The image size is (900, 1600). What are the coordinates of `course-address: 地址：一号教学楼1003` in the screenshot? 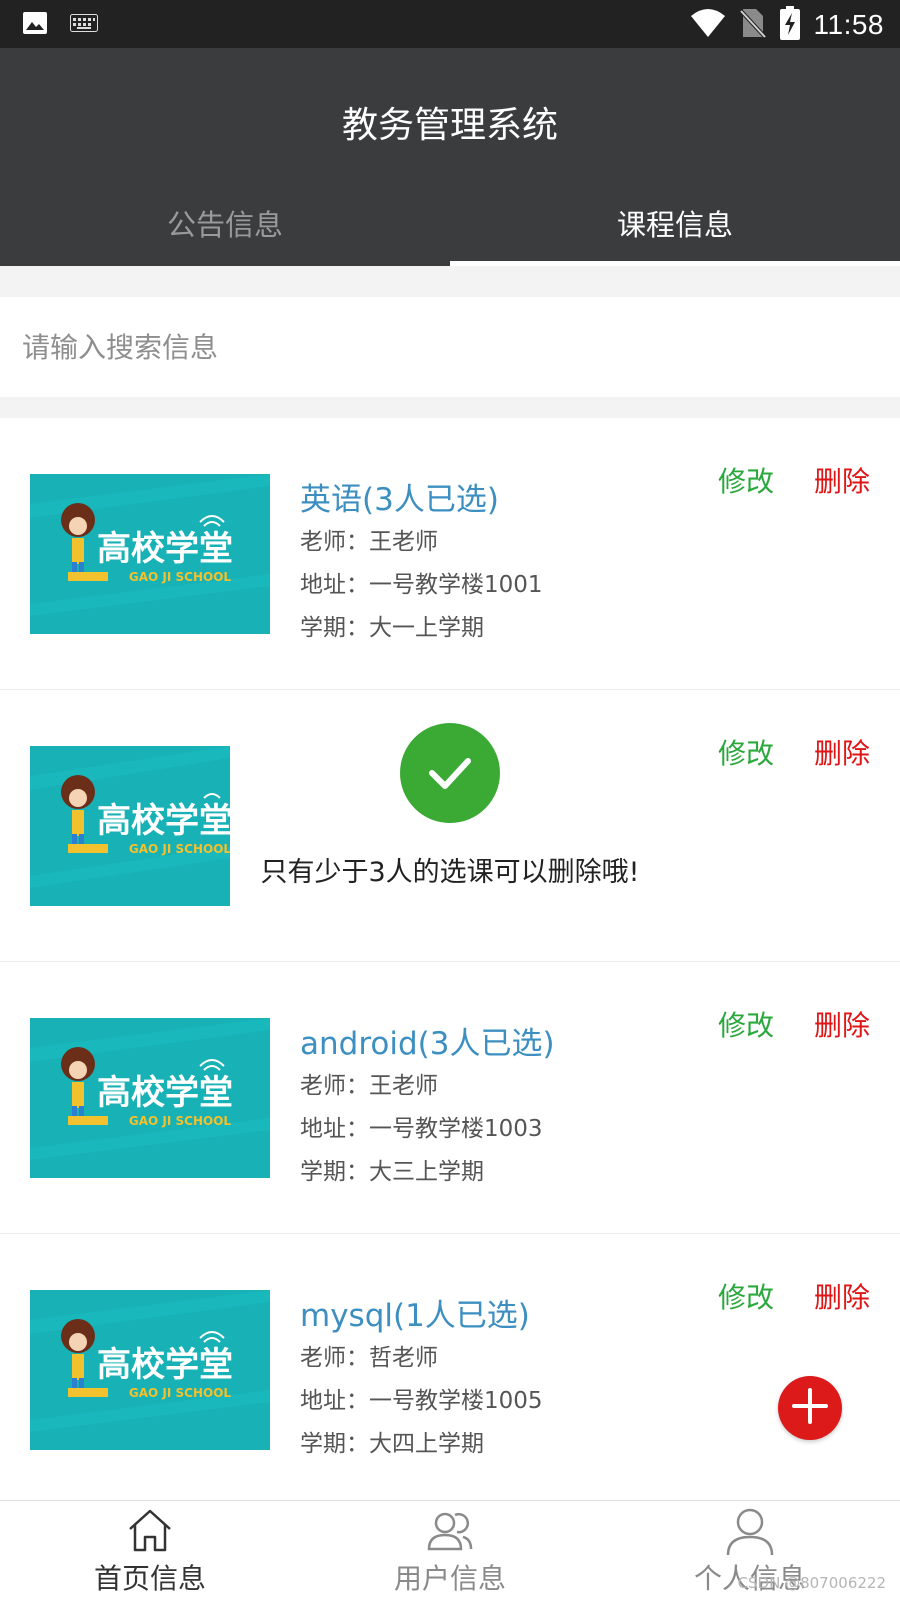 It's located at (421, 1129).